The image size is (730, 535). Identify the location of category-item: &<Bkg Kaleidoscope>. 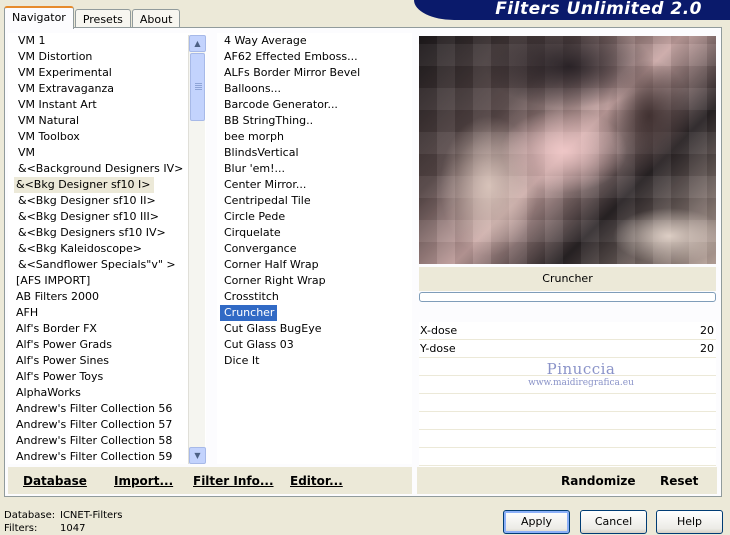
(107, 249).